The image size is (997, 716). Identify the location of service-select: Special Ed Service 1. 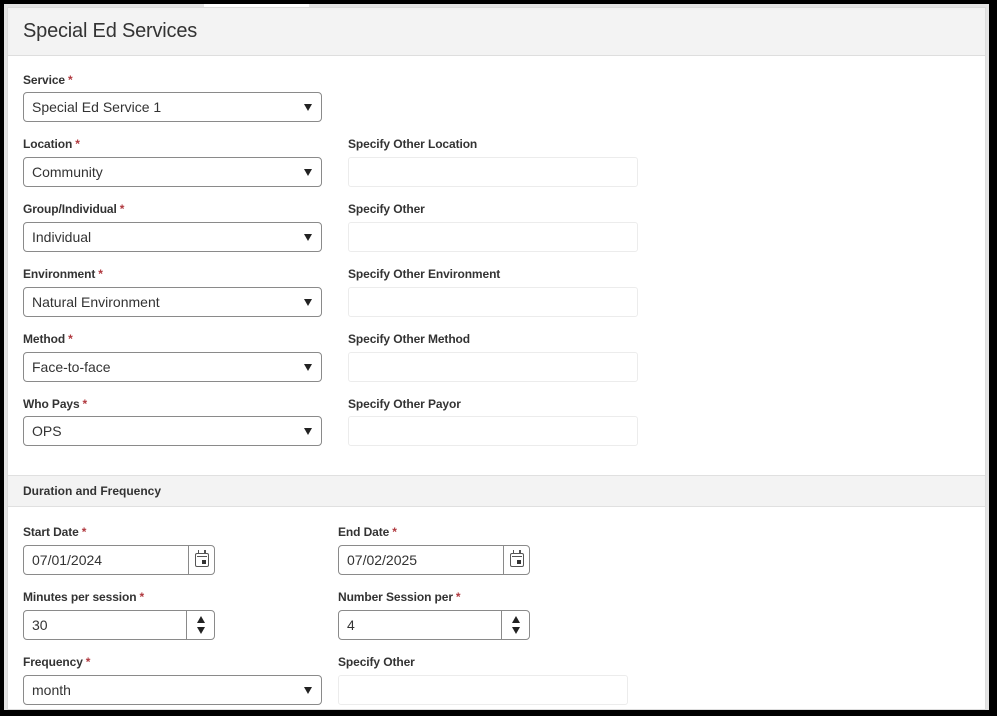
(172, 107).